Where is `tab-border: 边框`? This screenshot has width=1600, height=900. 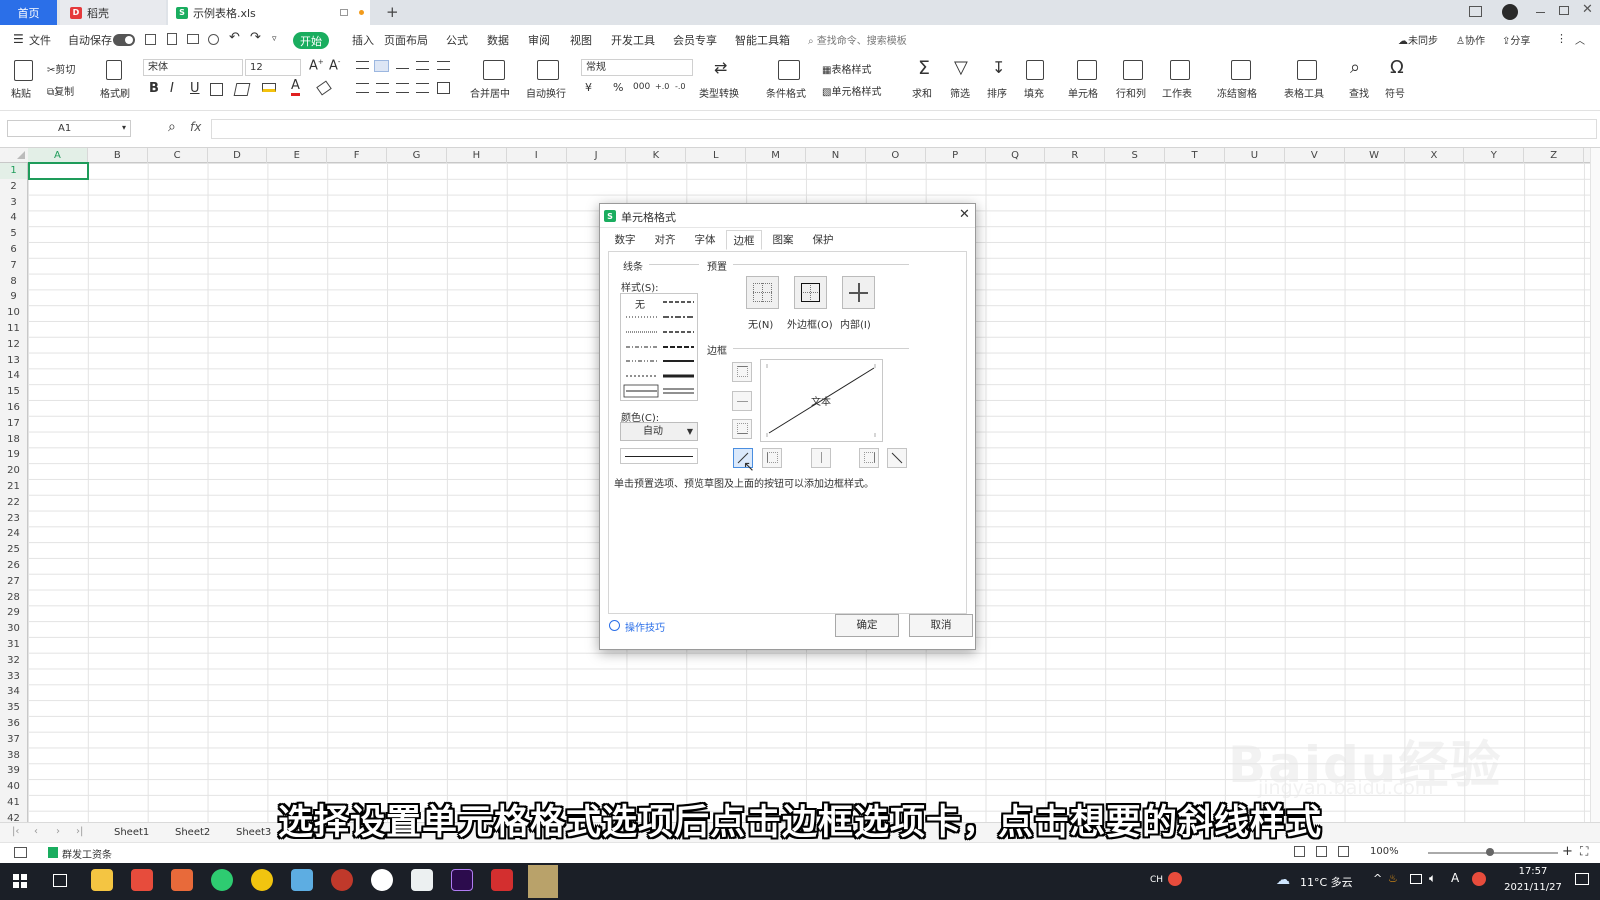
tab-border: 边框 is located at coordinates (744, 240).